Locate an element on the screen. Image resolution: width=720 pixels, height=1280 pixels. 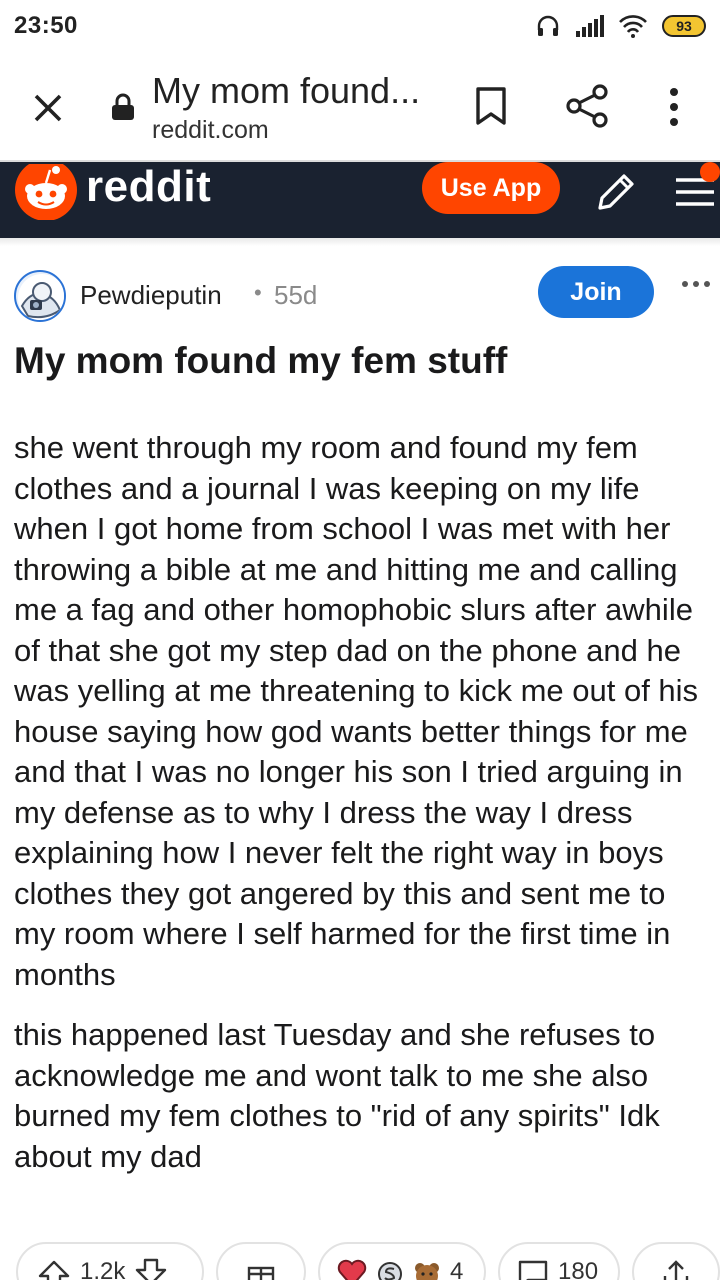
status-icons: 93 is located at coordinates (621, 26).